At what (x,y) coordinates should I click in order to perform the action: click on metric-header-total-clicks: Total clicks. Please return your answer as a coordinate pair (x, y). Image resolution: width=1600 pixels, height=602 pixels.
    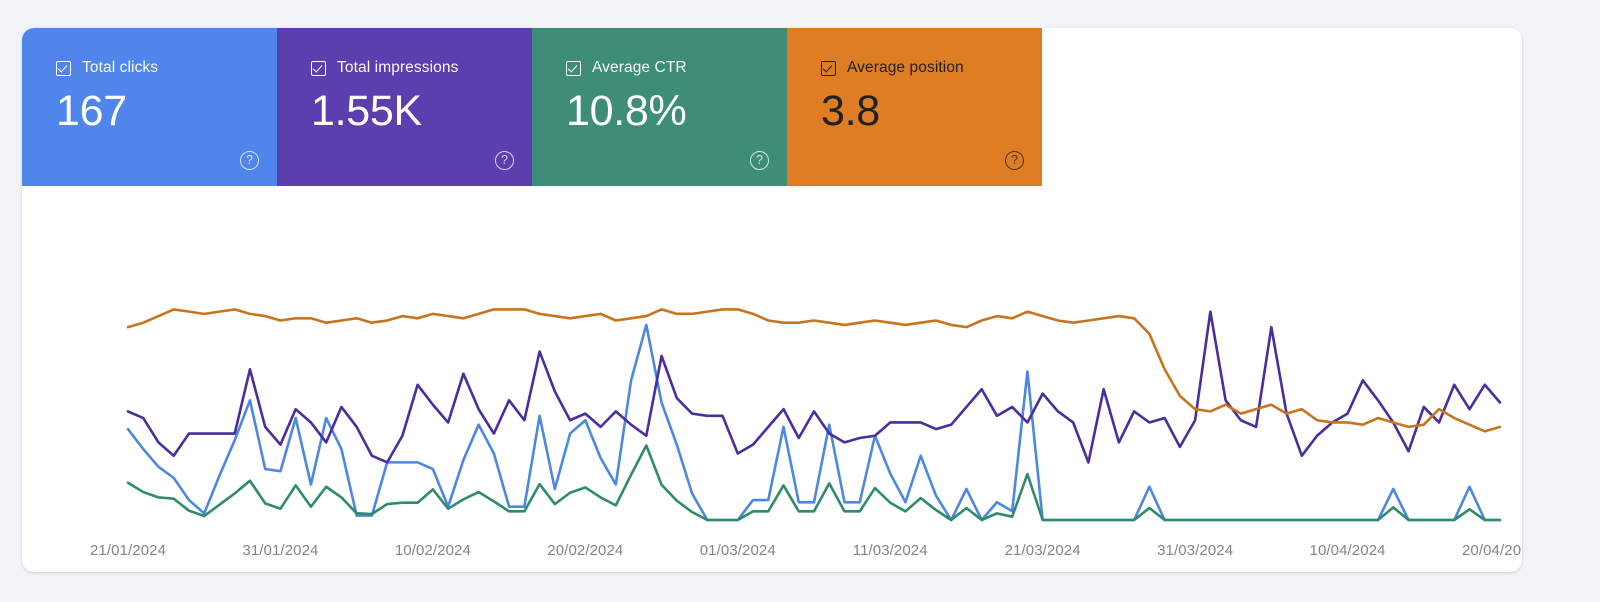
    Looking at the image, I should click on (166, 68).